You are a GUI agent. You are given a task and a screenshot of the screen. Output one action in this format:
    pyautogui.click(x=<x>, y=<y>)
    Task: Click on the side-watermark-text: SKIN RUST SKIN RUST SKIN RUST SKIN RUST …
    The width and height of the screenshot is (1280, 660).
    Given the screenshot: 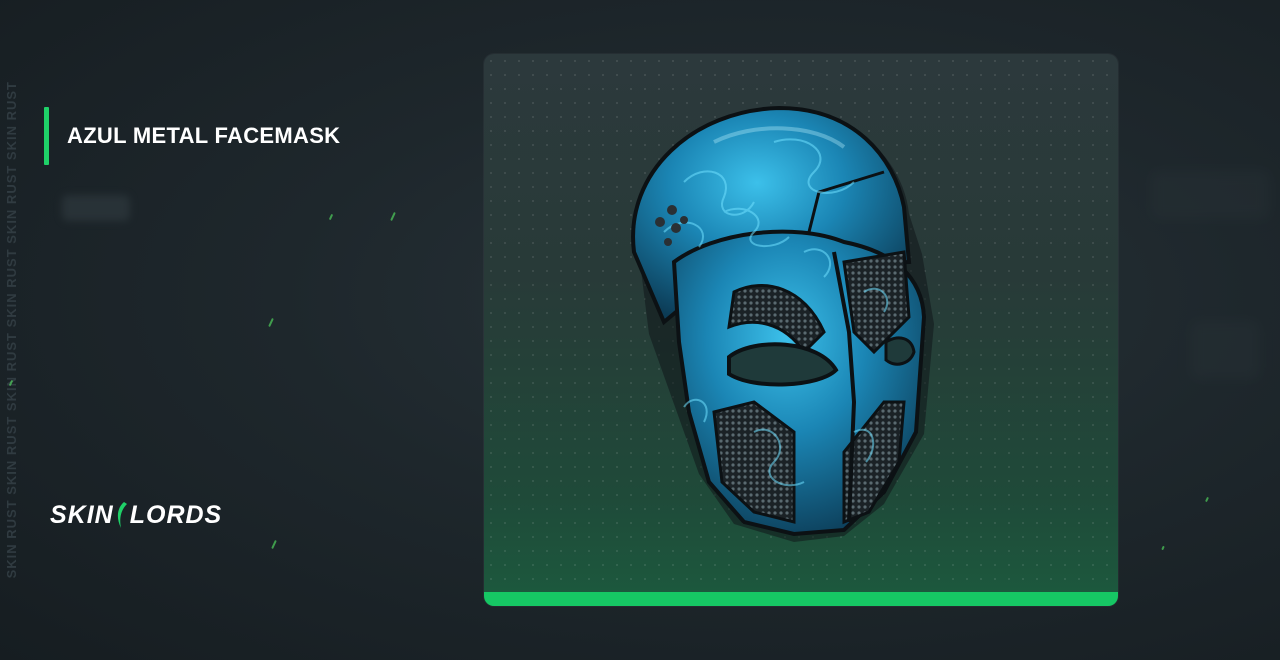 What is the action you would take?
    pyautogui.click(x=11, y=330)
    